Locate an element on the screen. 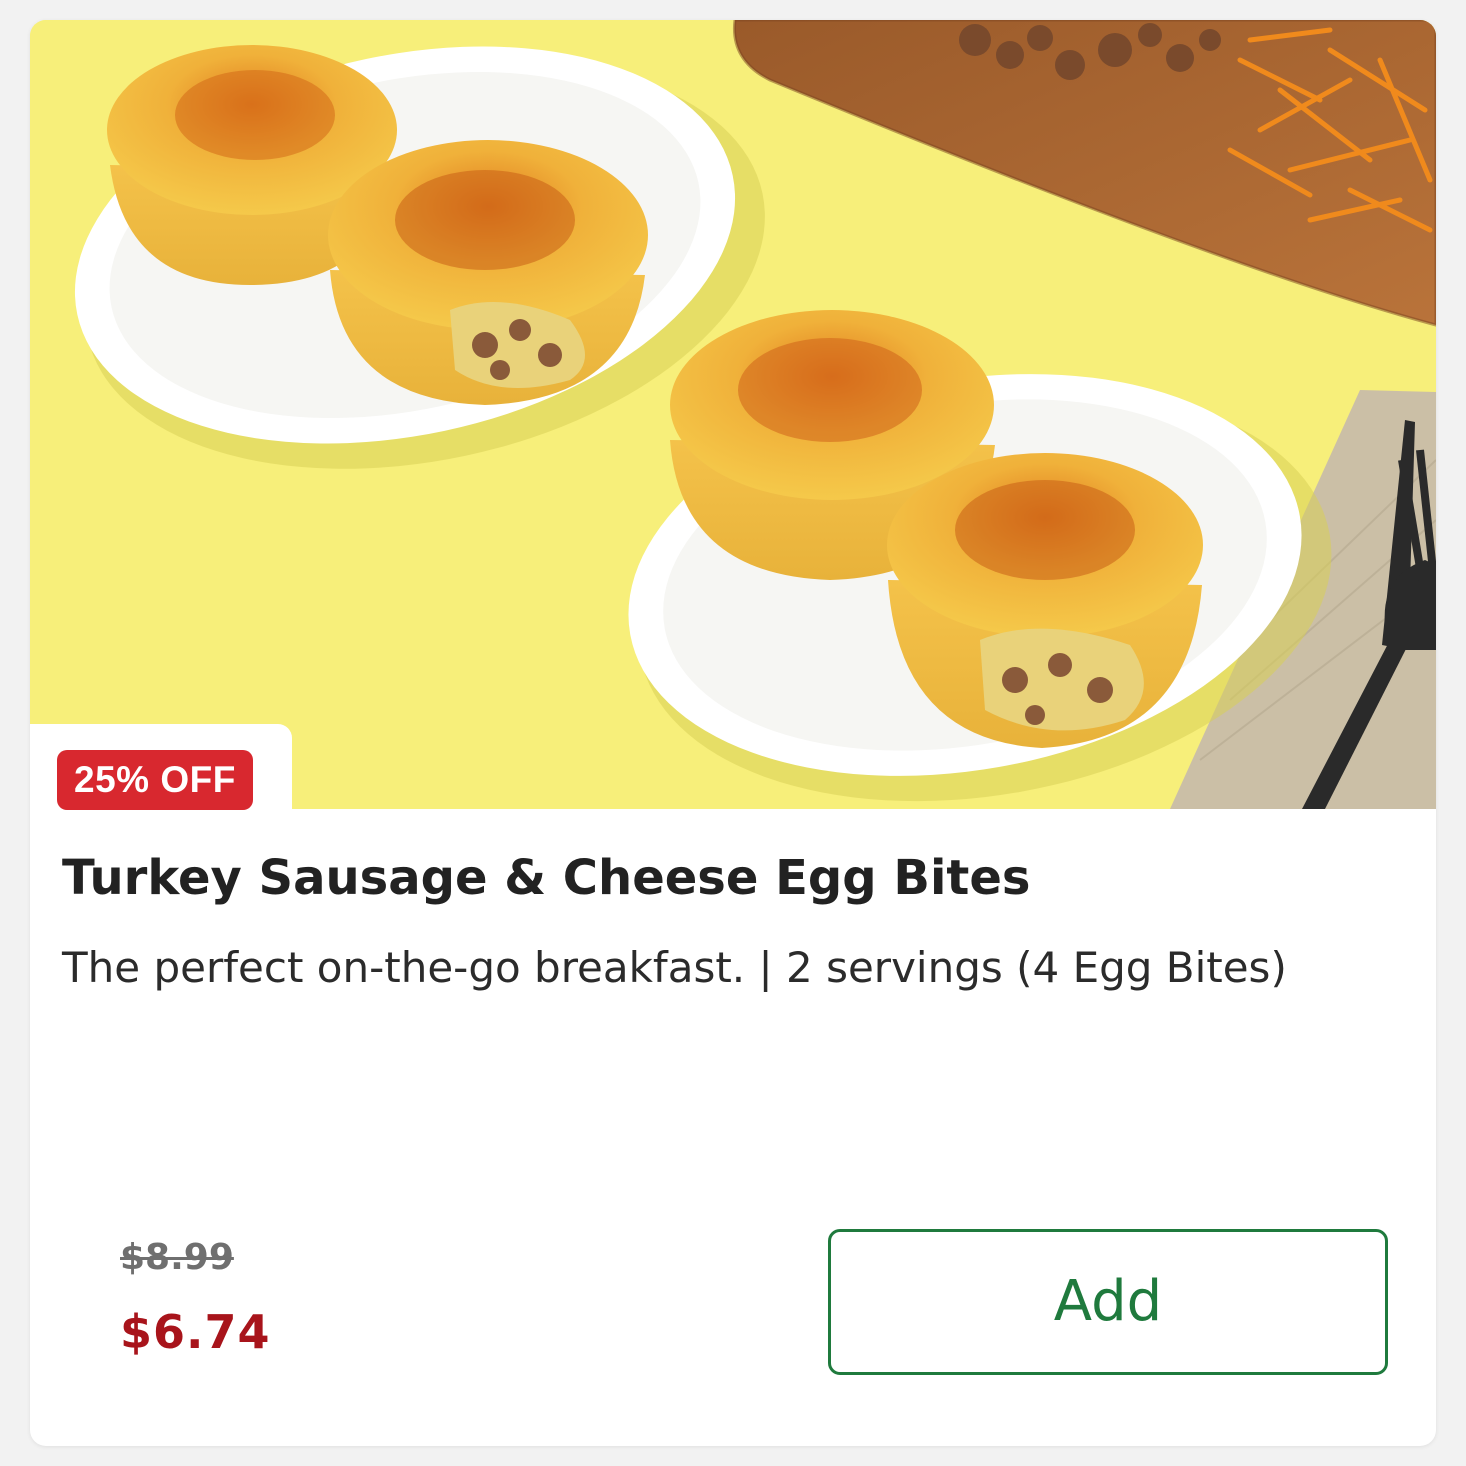  discount-badge: 25% OFF is located at coordinates (155, 780).